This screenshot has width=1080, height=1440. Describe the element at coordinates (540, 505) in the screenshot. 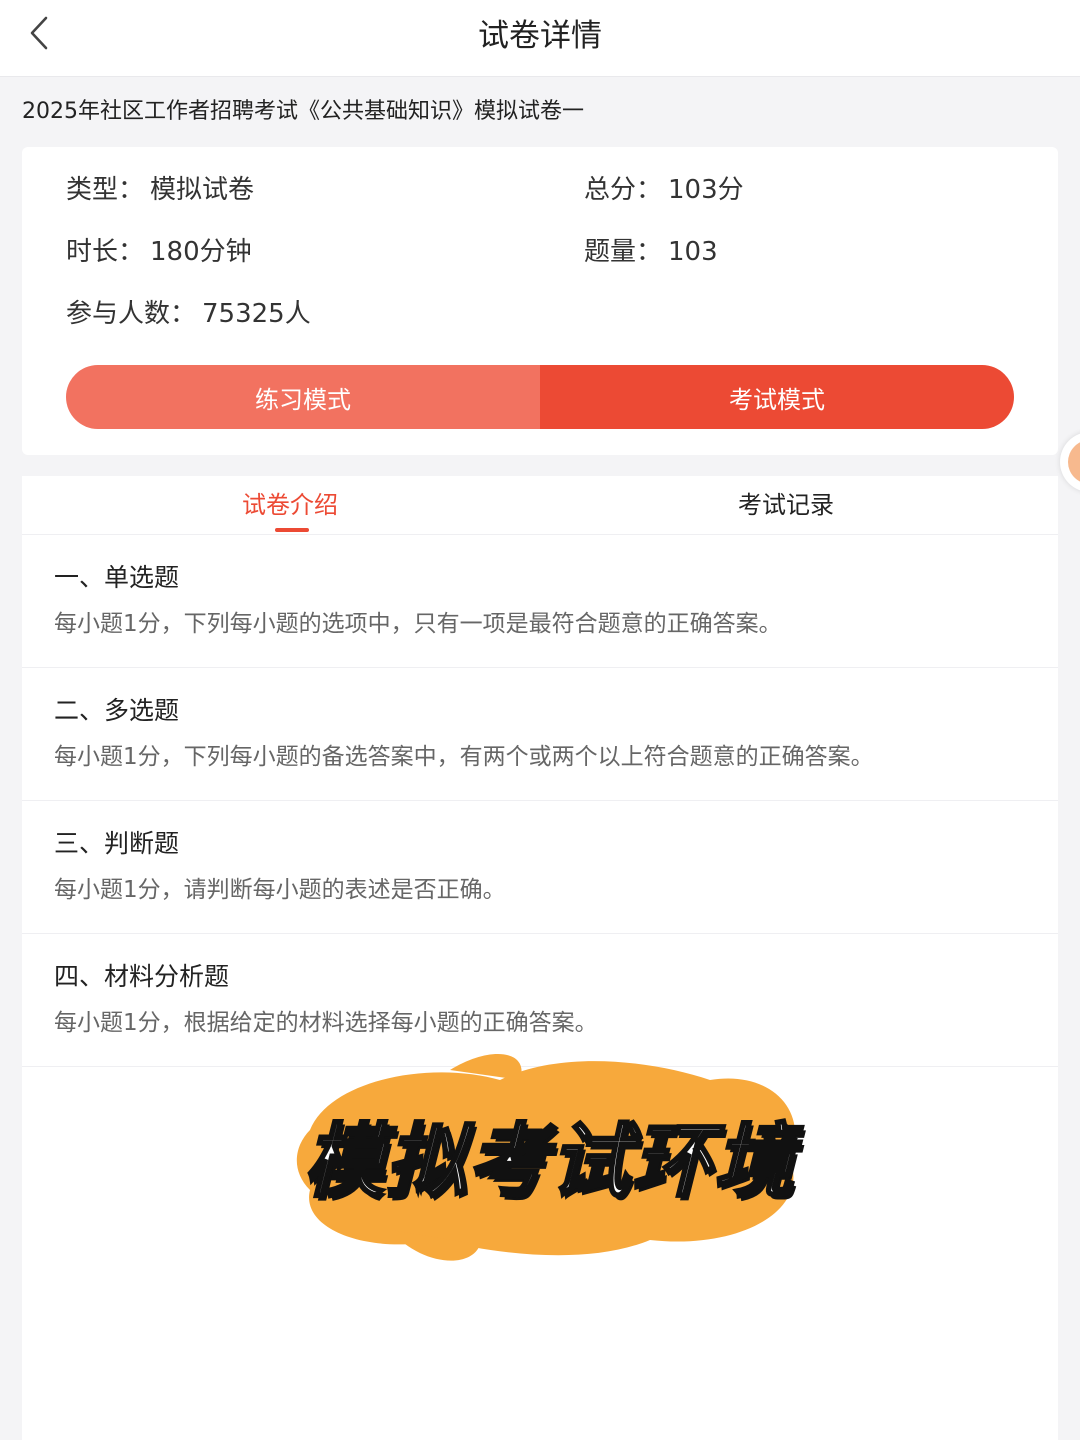

I see `tab-bar: 试卷介绍 考试记录` at that location.